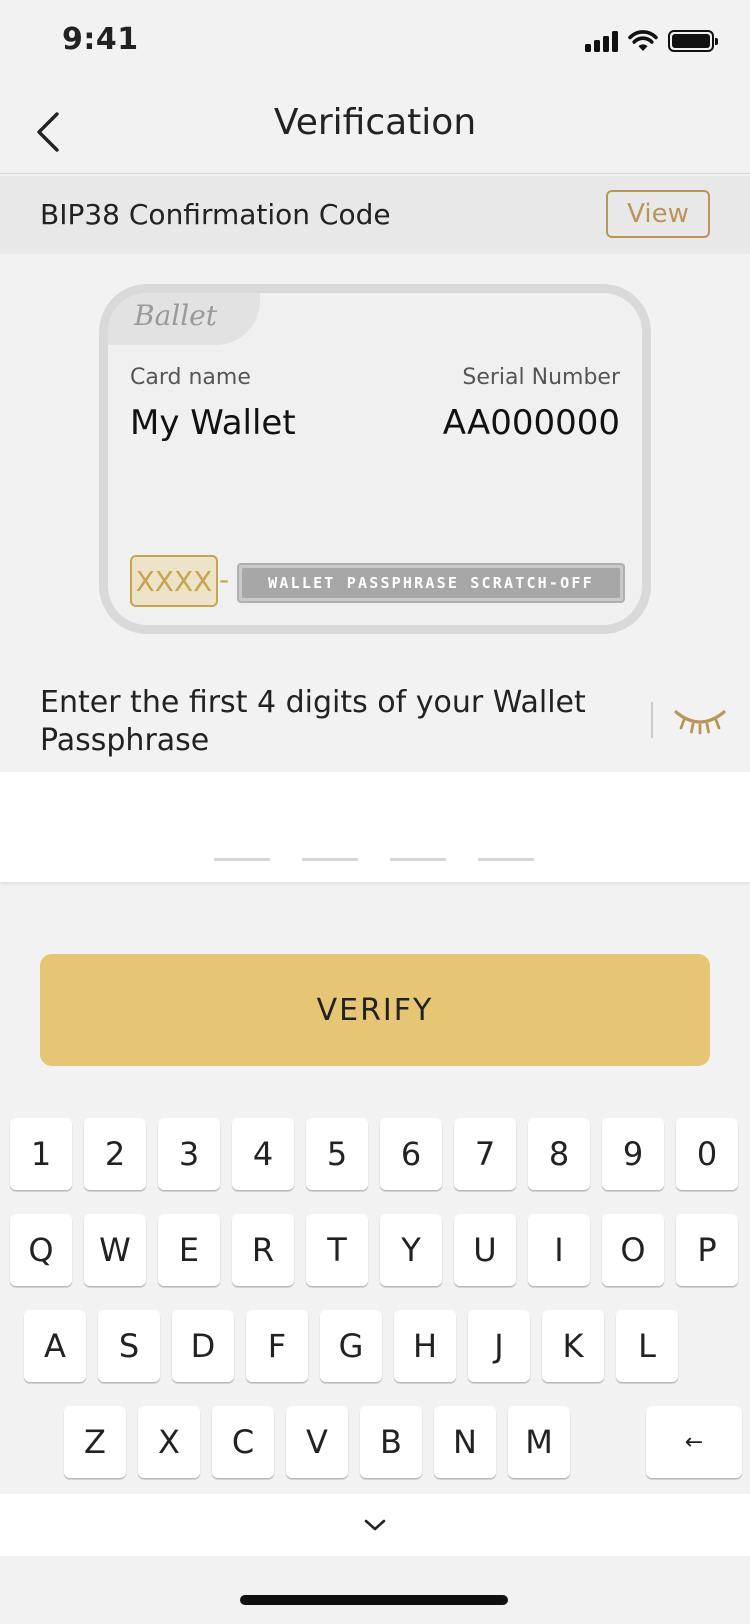 Image resolution: width=750 pixels, height=1624 pixels. I want to click on nav-bar: Verification, so click(375, 131).